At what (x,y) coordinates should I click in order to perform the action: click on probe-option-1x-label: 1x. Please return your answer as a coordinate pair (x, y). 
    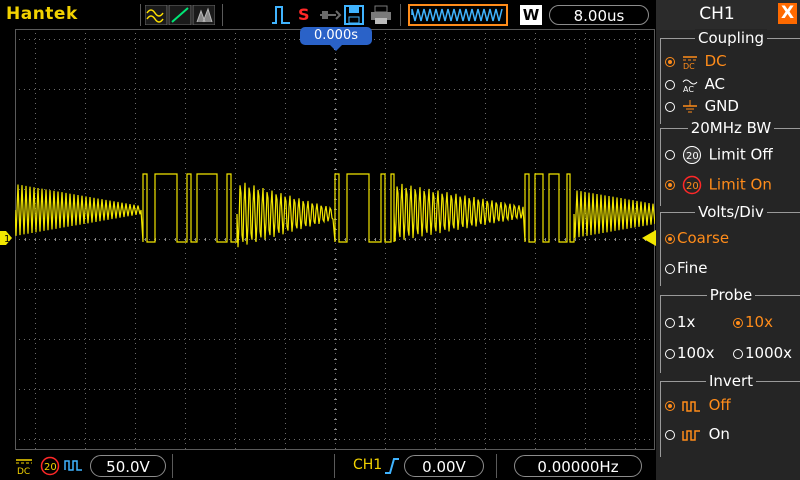
    Looking at the image, I should click on (686, 322).